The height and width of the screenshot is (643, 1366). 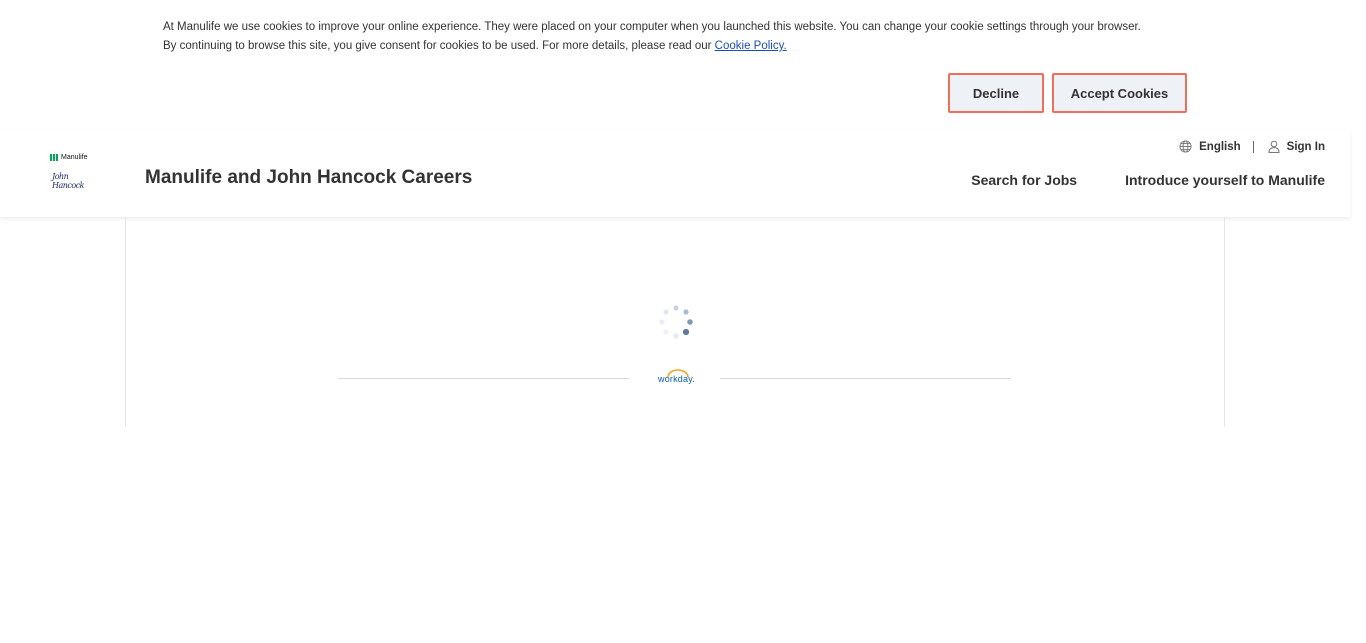 What do you see at coordinates (1225, 180) in the screenshot?
I see `nav-introduce-yourself: Introduce yourself to Manulife` at bounding box center [1225, 180].